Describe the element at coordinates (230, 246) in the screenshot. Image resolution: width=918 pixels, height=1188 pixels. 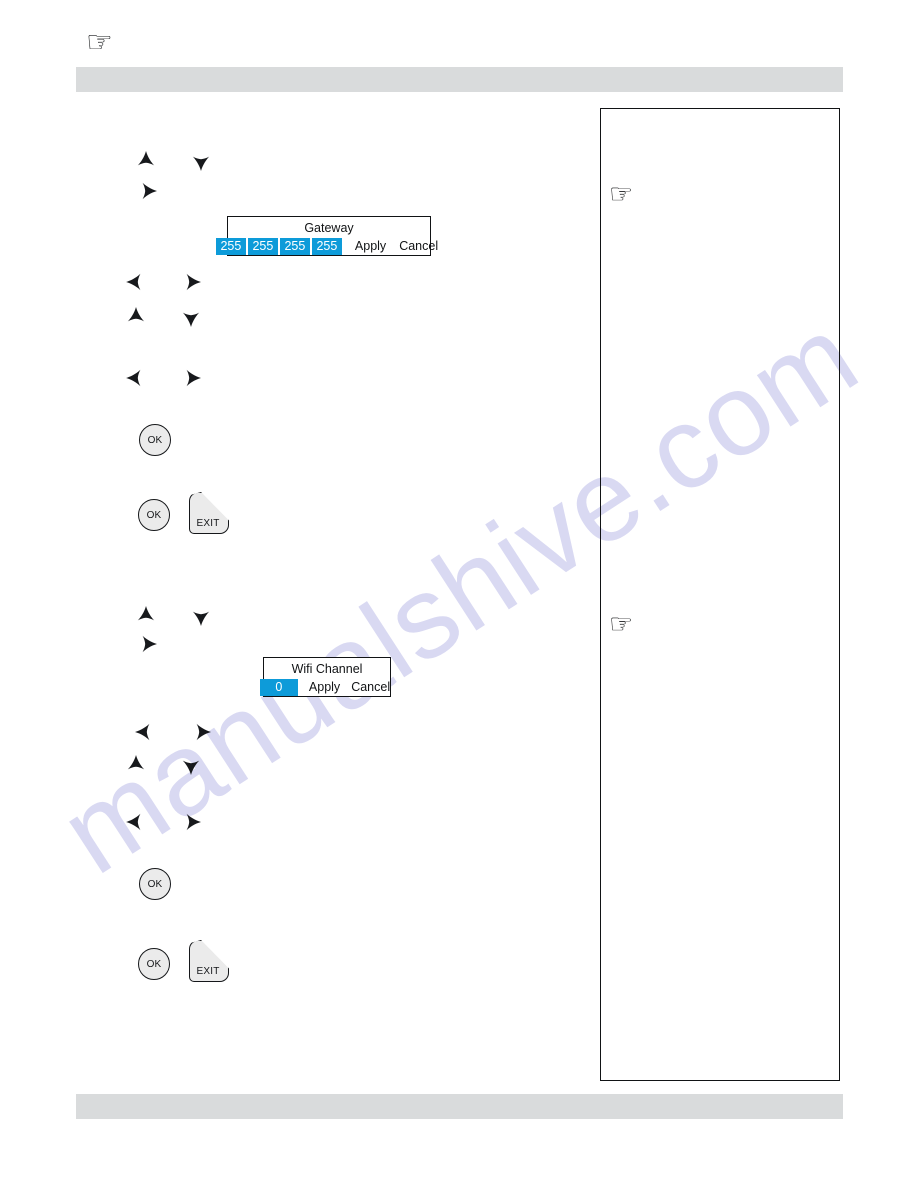
I see `gateway-octet-1: 255` at that location.